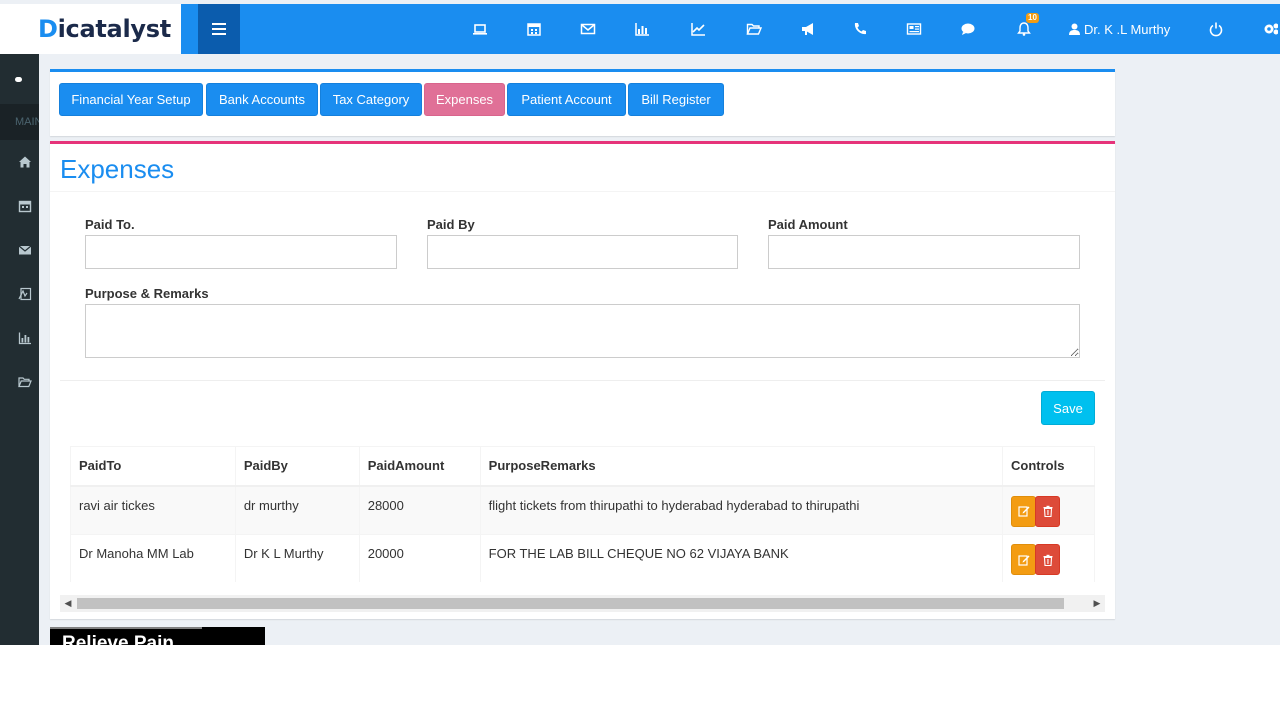 The image size is (1280, 720). I want to click on logo-letter: D, so click(48, 29).